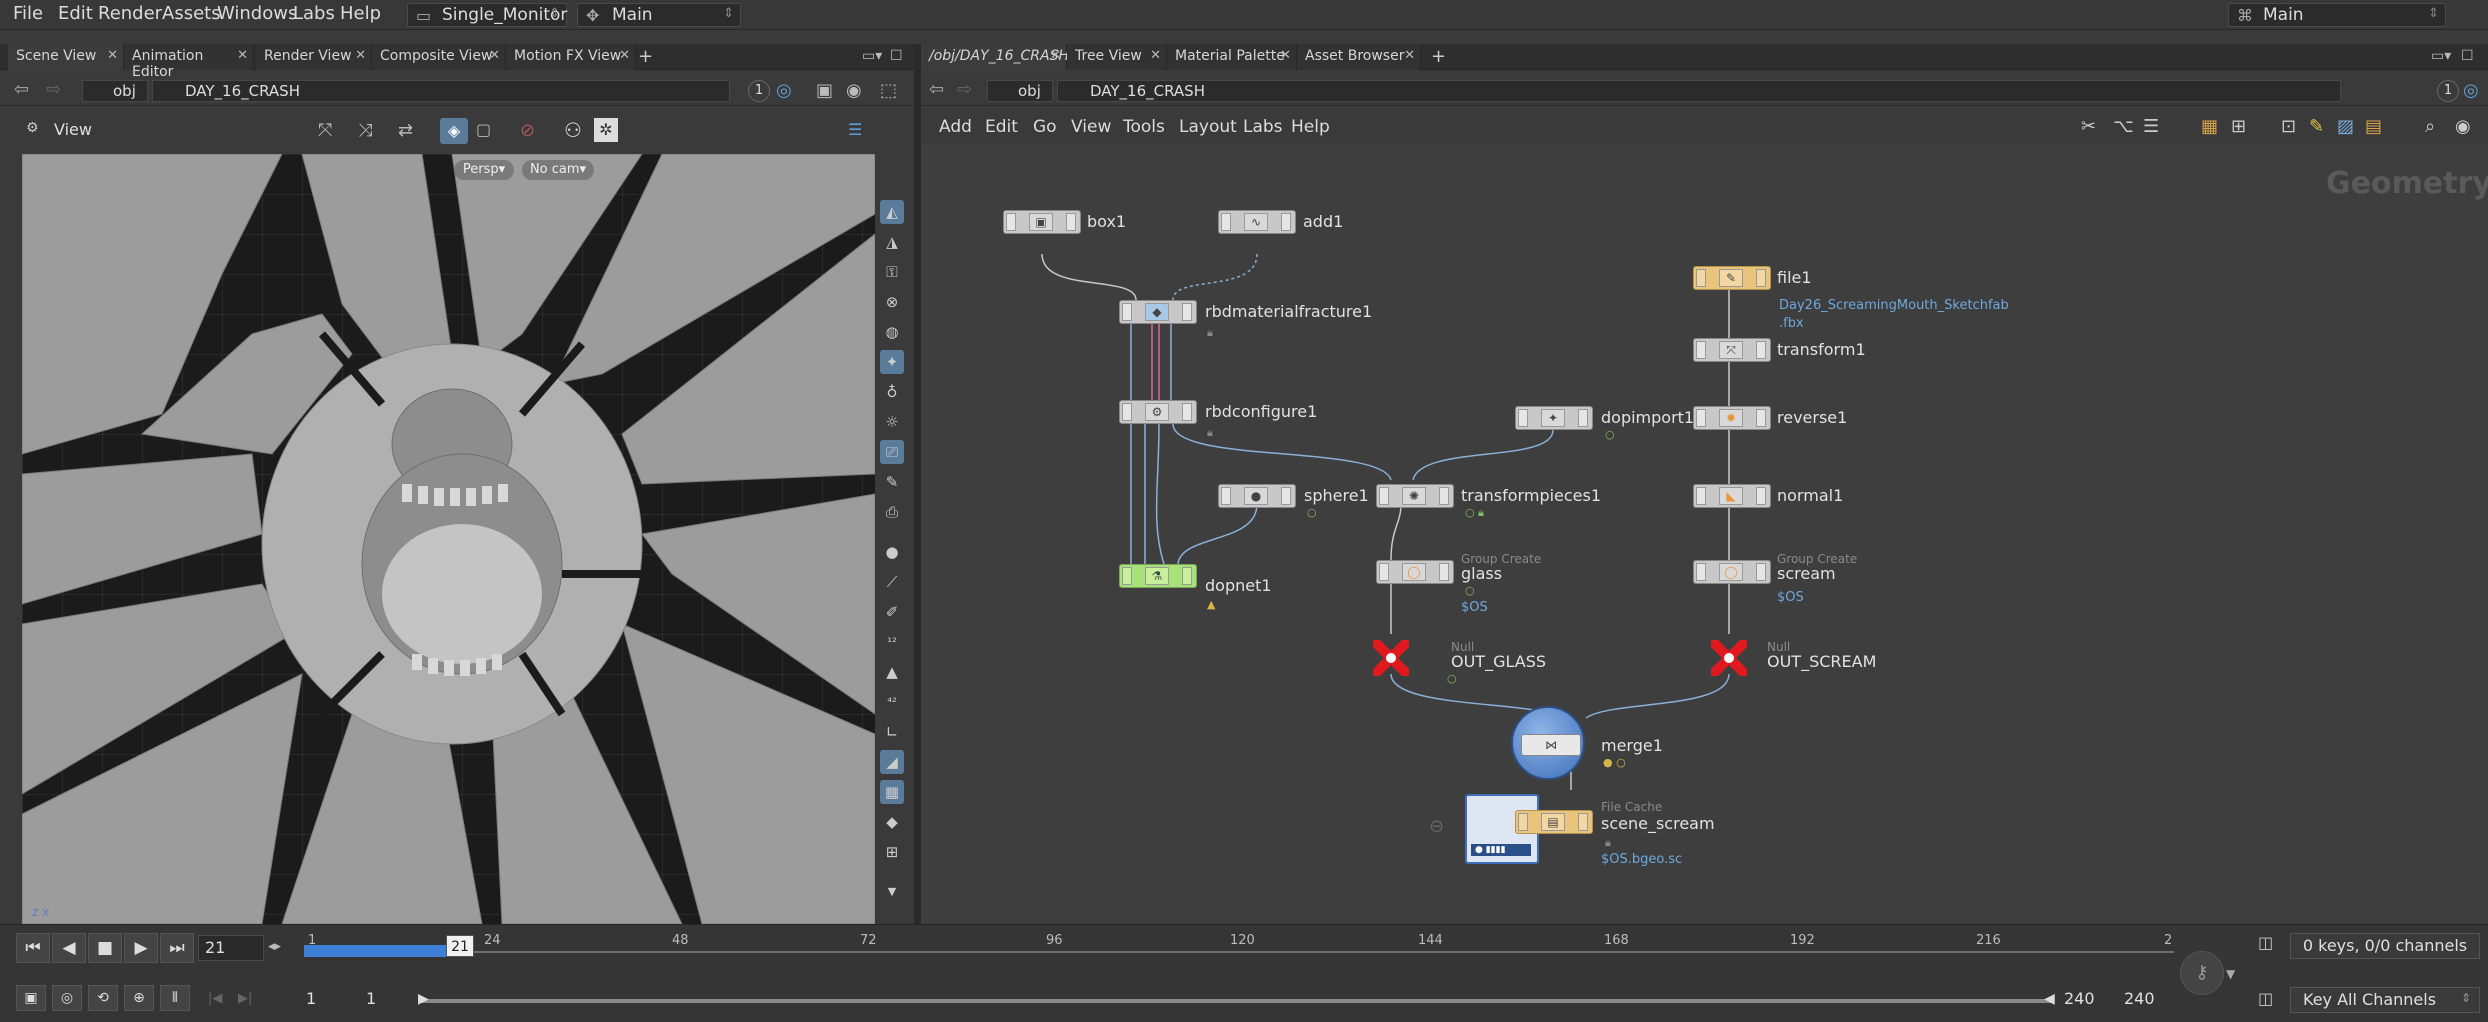  I want to click on view-menu-icon: ⚙, so click(32, 128).